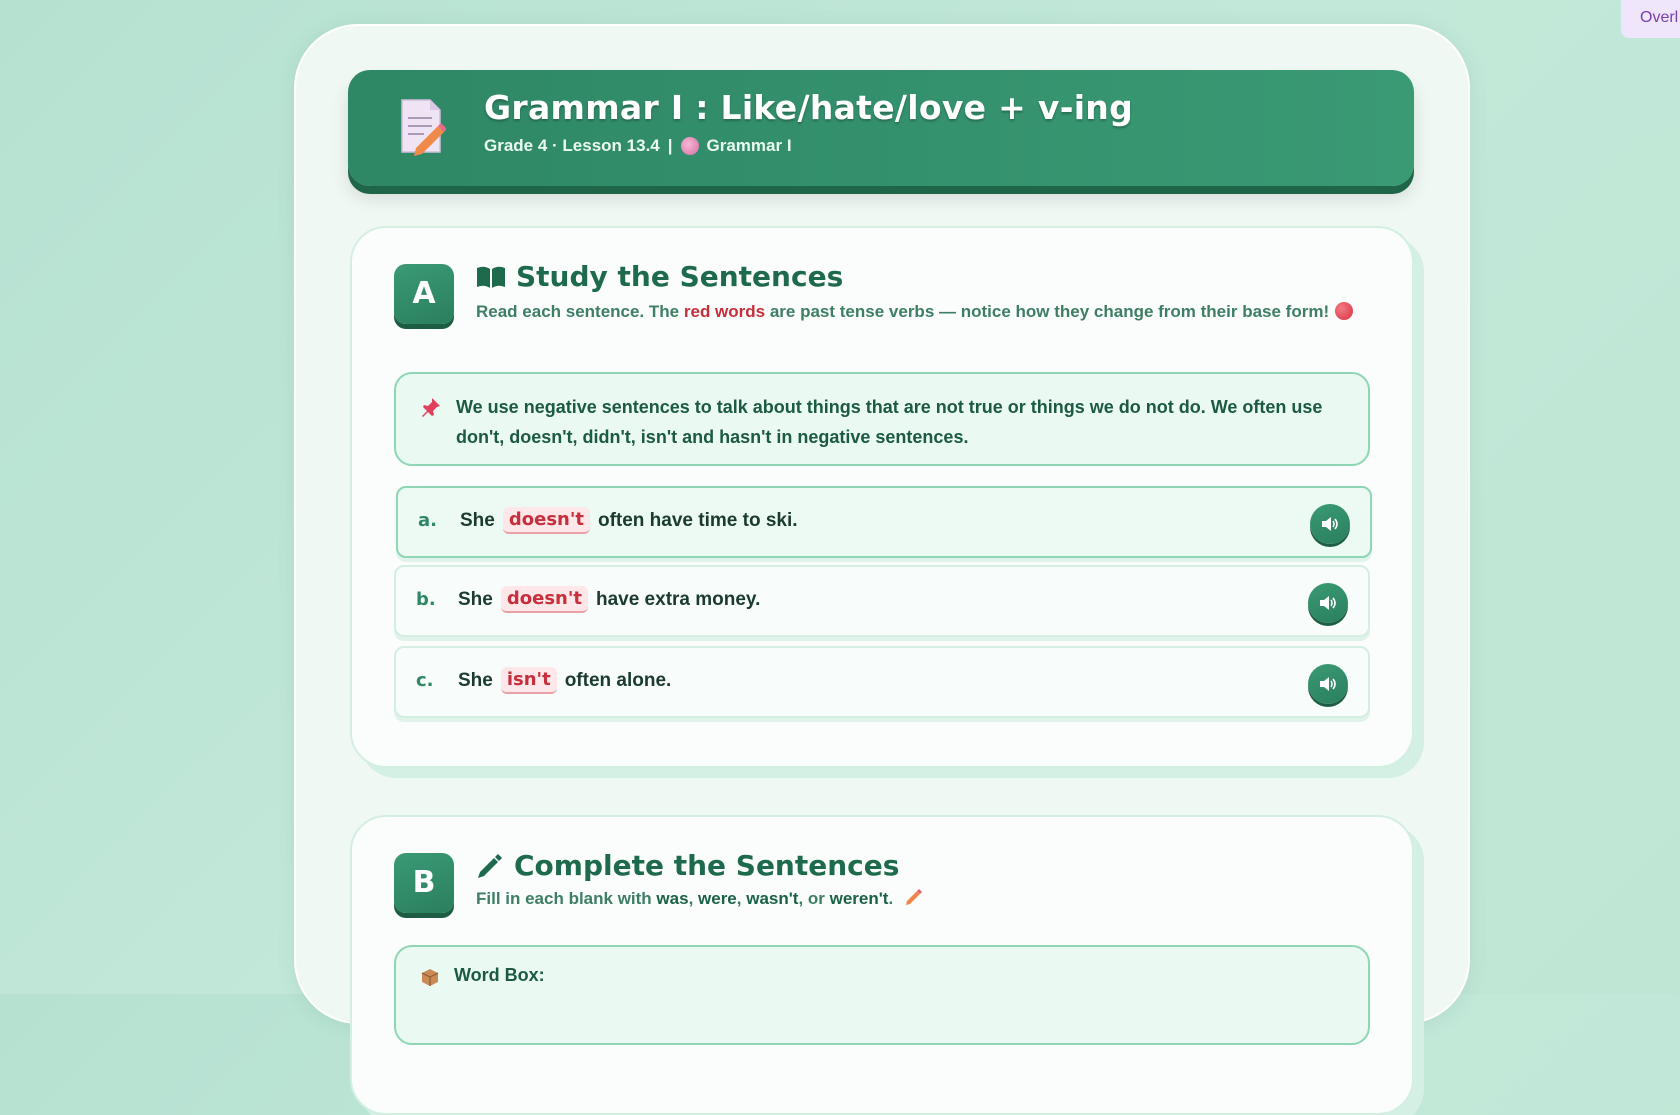 This screenshot has width=1680, height=1115. What do you see at coordinates (882, 601) in the screenshot?
I see `sentence-row-b: b. She doesn't have extra money.` at bounding box center [882, 601].